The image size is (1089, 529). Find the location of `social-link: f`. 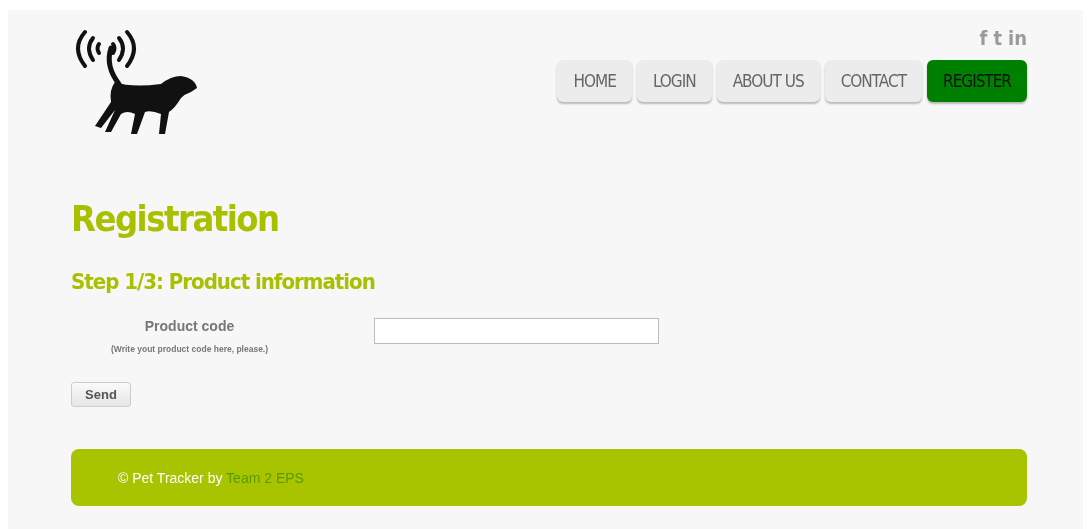

social-link: f is located at coordinates (983, 38).